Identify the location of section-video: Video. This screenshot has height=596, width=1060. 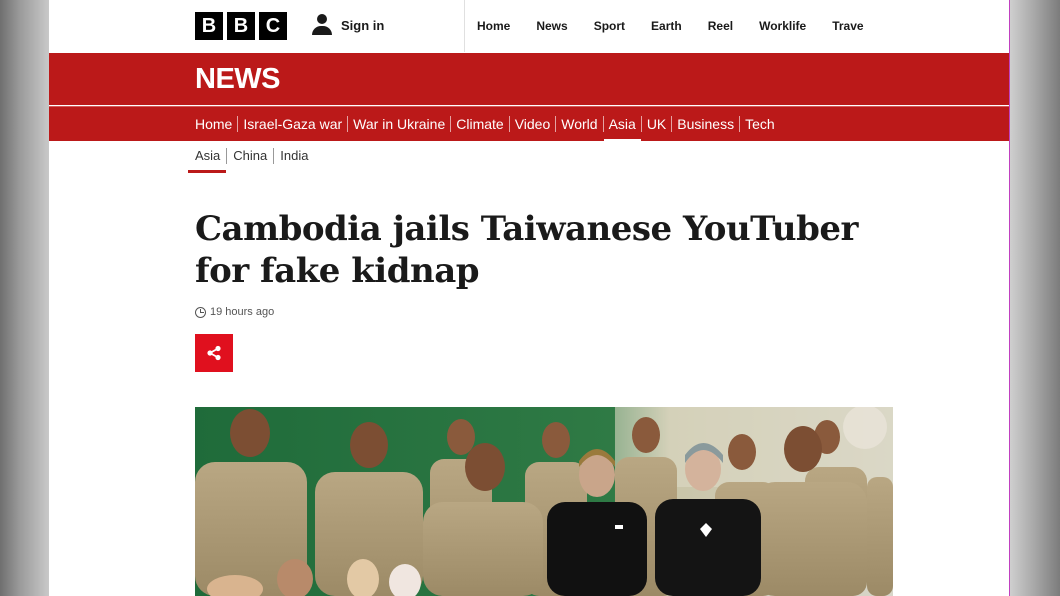
(532, 124).